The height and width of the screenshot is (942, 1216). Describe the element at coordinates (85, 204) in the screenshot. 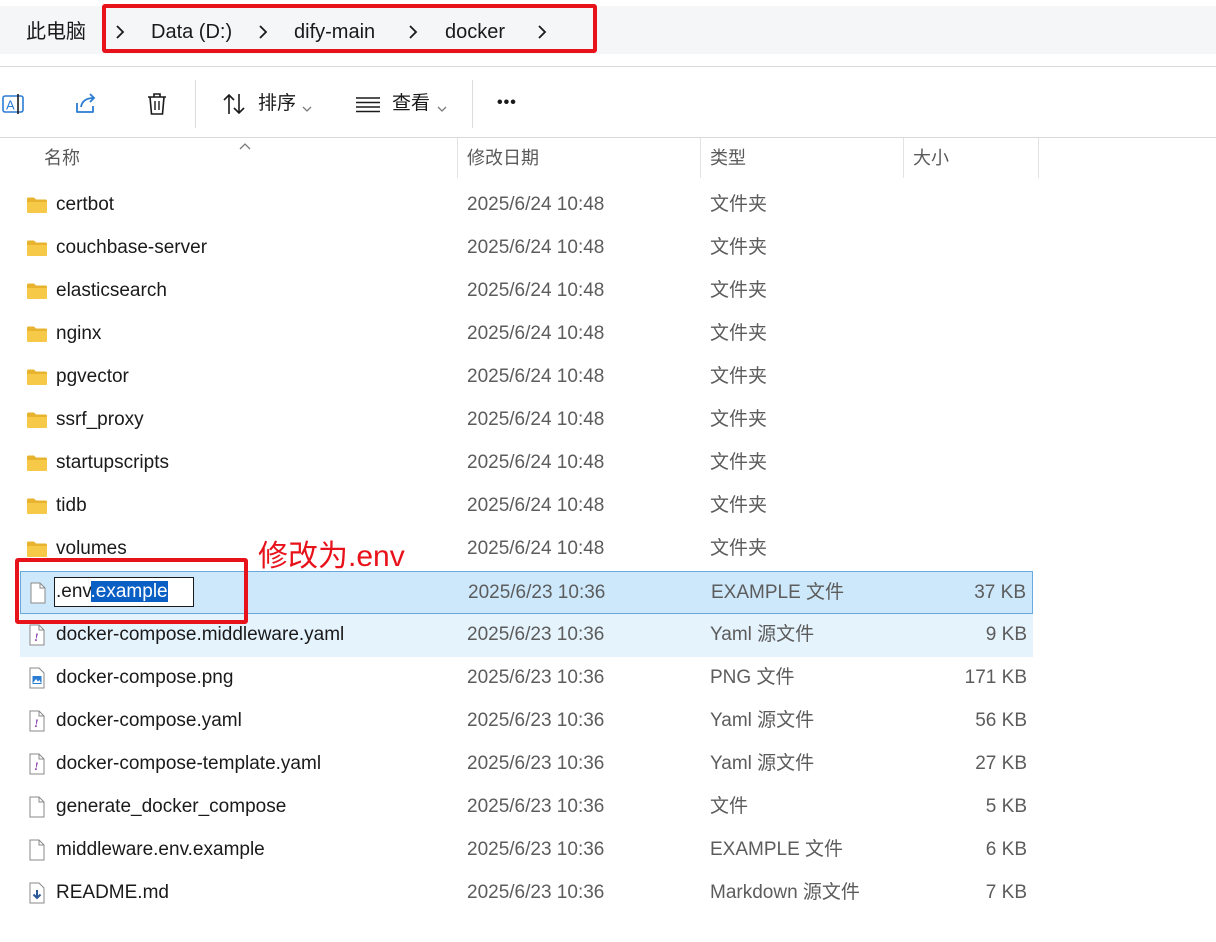

I see `file-name: certbot` at that location.